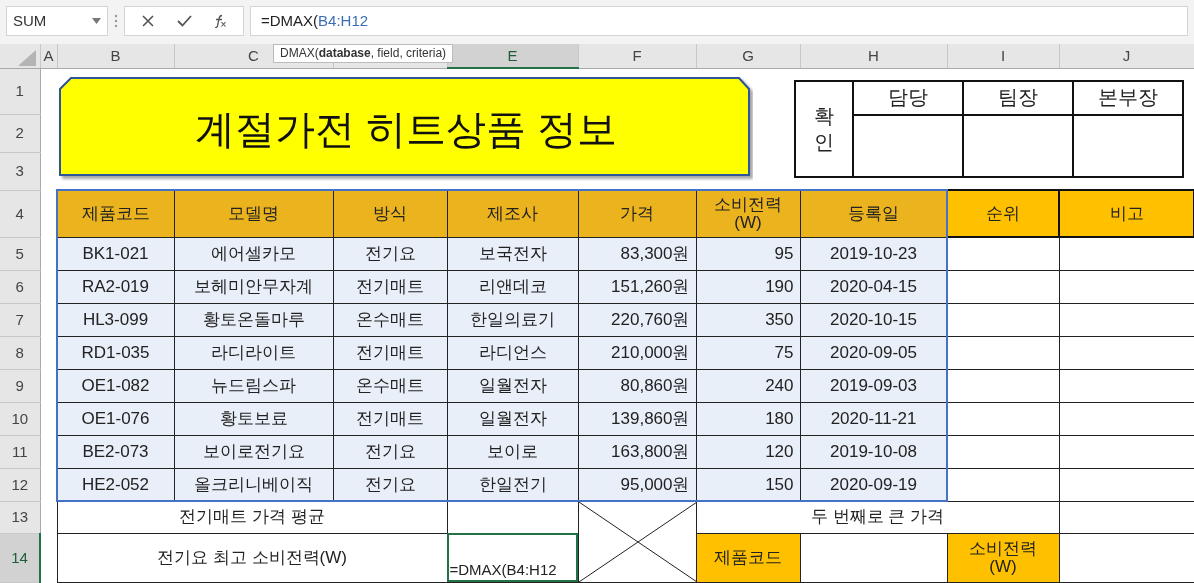 The height and width of the screenshot is (583, 1194). I want to click on table-cell: RD1-035, so click(115, 352).